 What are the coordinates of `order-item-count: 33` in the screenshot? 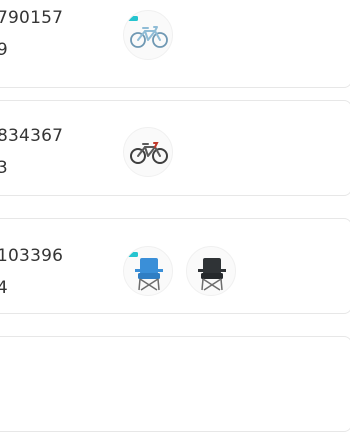 It's located at (4, 168).